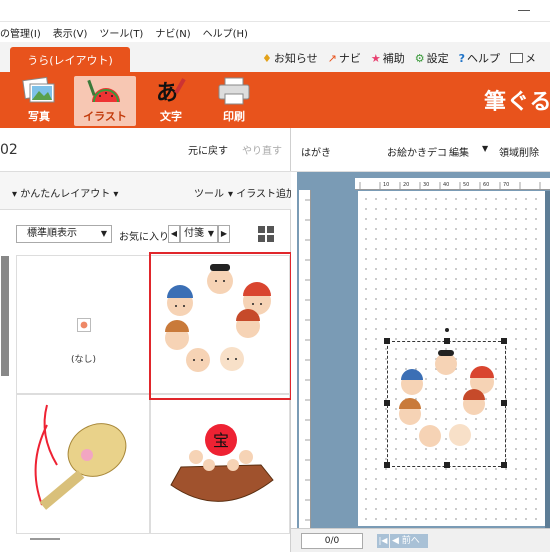  Describe the element at coordinates (417, 151) in the screenshot. I see `deco-button: お絵かきデコ` at that location.